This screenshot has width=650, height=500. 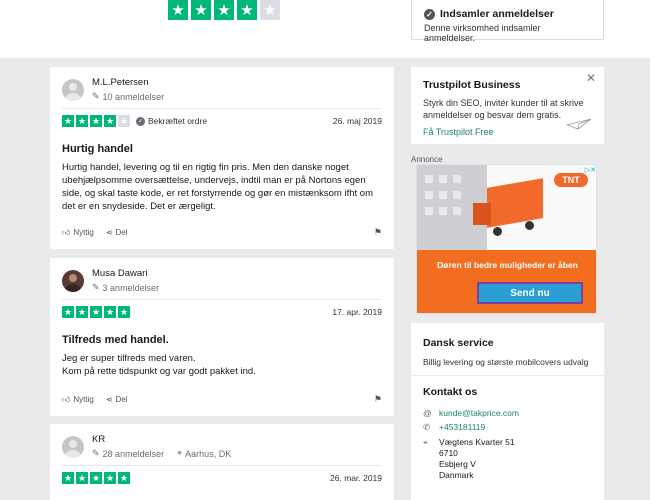 I want to click on email-icon: @, so click(x=427, y=413).